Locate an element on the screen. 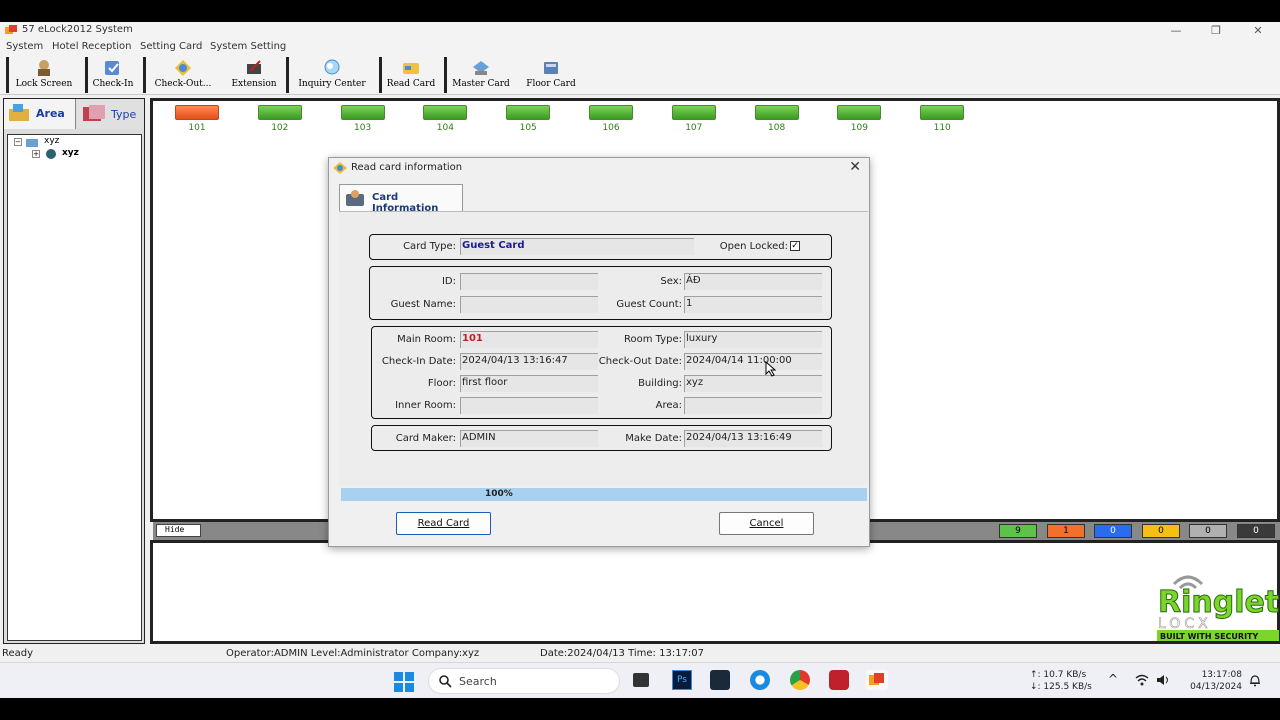  room-number-label: 107 is located at coordinates (694, 128).